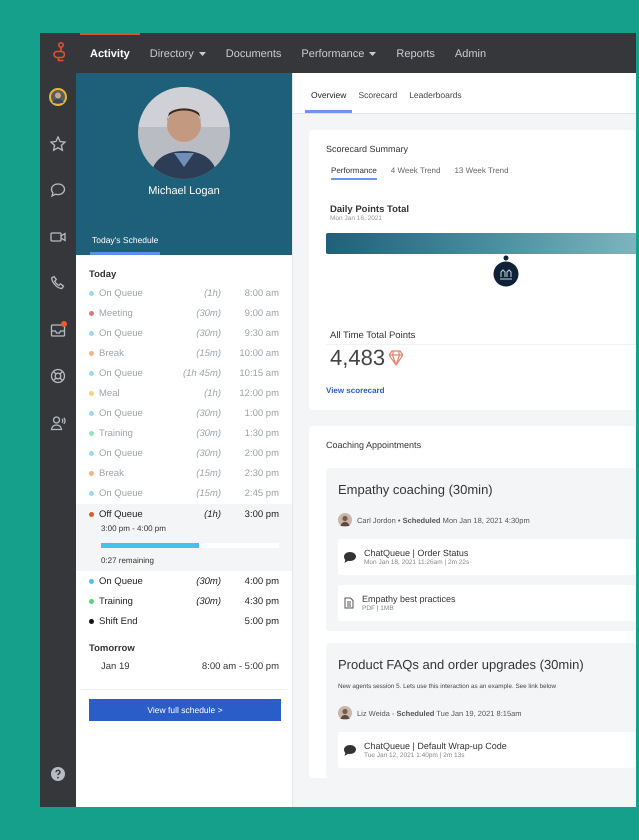 This screenshot has height=840, width=639. Describe the element at coordinates (133, 530) in the screenshot. I see `time-range: 3:00 pm - 4:00 pm` at that location.